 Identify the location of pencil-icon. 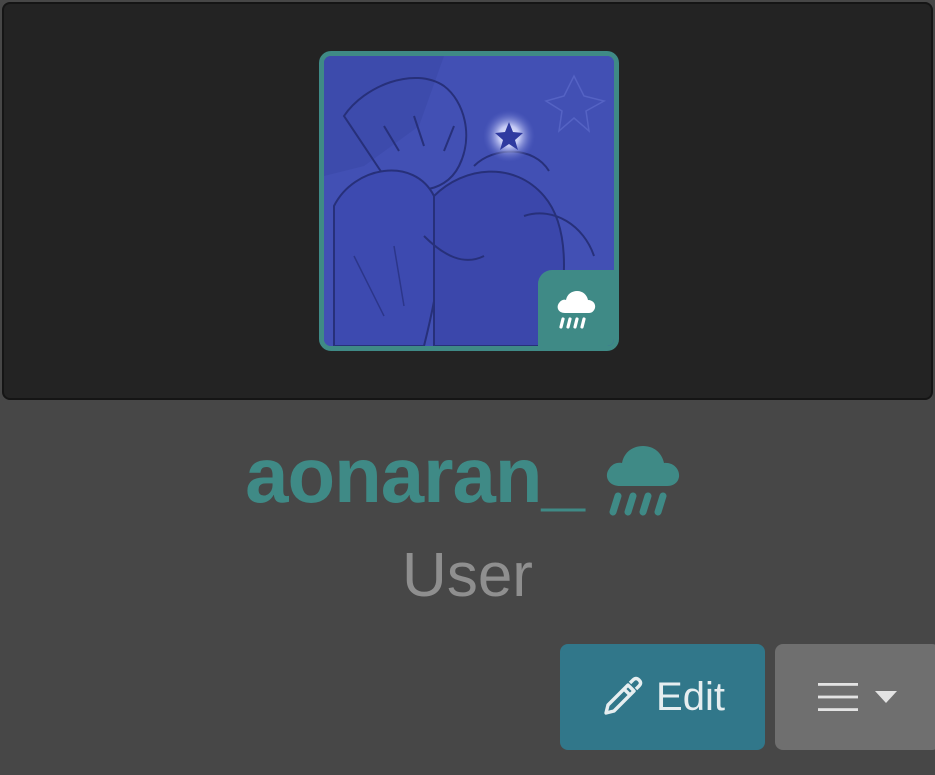
(623, 695).